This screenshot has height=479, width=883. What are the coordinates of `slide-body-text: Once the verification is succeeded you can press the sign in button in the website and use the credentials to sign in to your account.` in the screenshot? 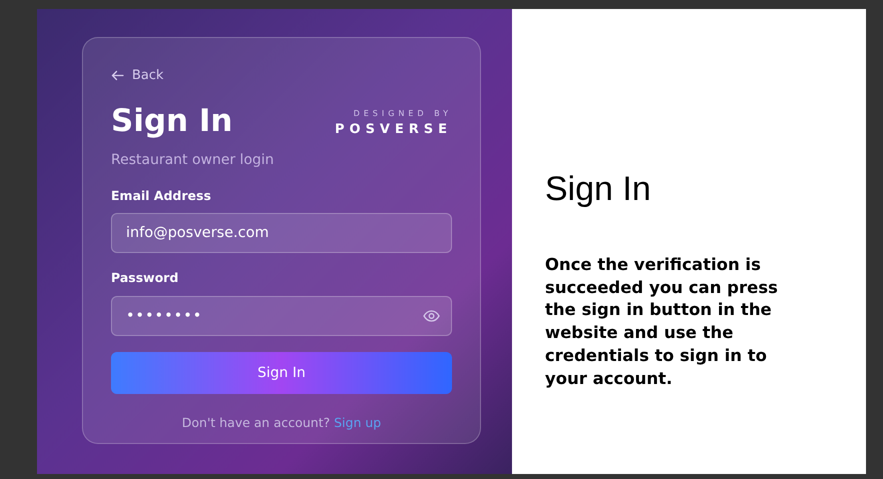 It's located at (662, 322).